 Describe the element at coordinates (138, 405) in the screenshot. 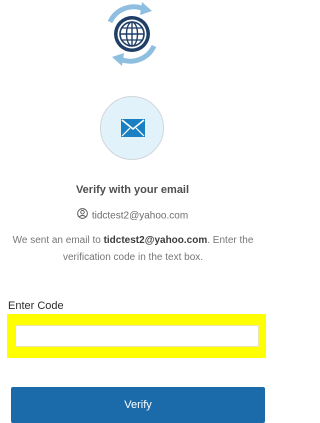

I see `verify-button: Verify` at that location.